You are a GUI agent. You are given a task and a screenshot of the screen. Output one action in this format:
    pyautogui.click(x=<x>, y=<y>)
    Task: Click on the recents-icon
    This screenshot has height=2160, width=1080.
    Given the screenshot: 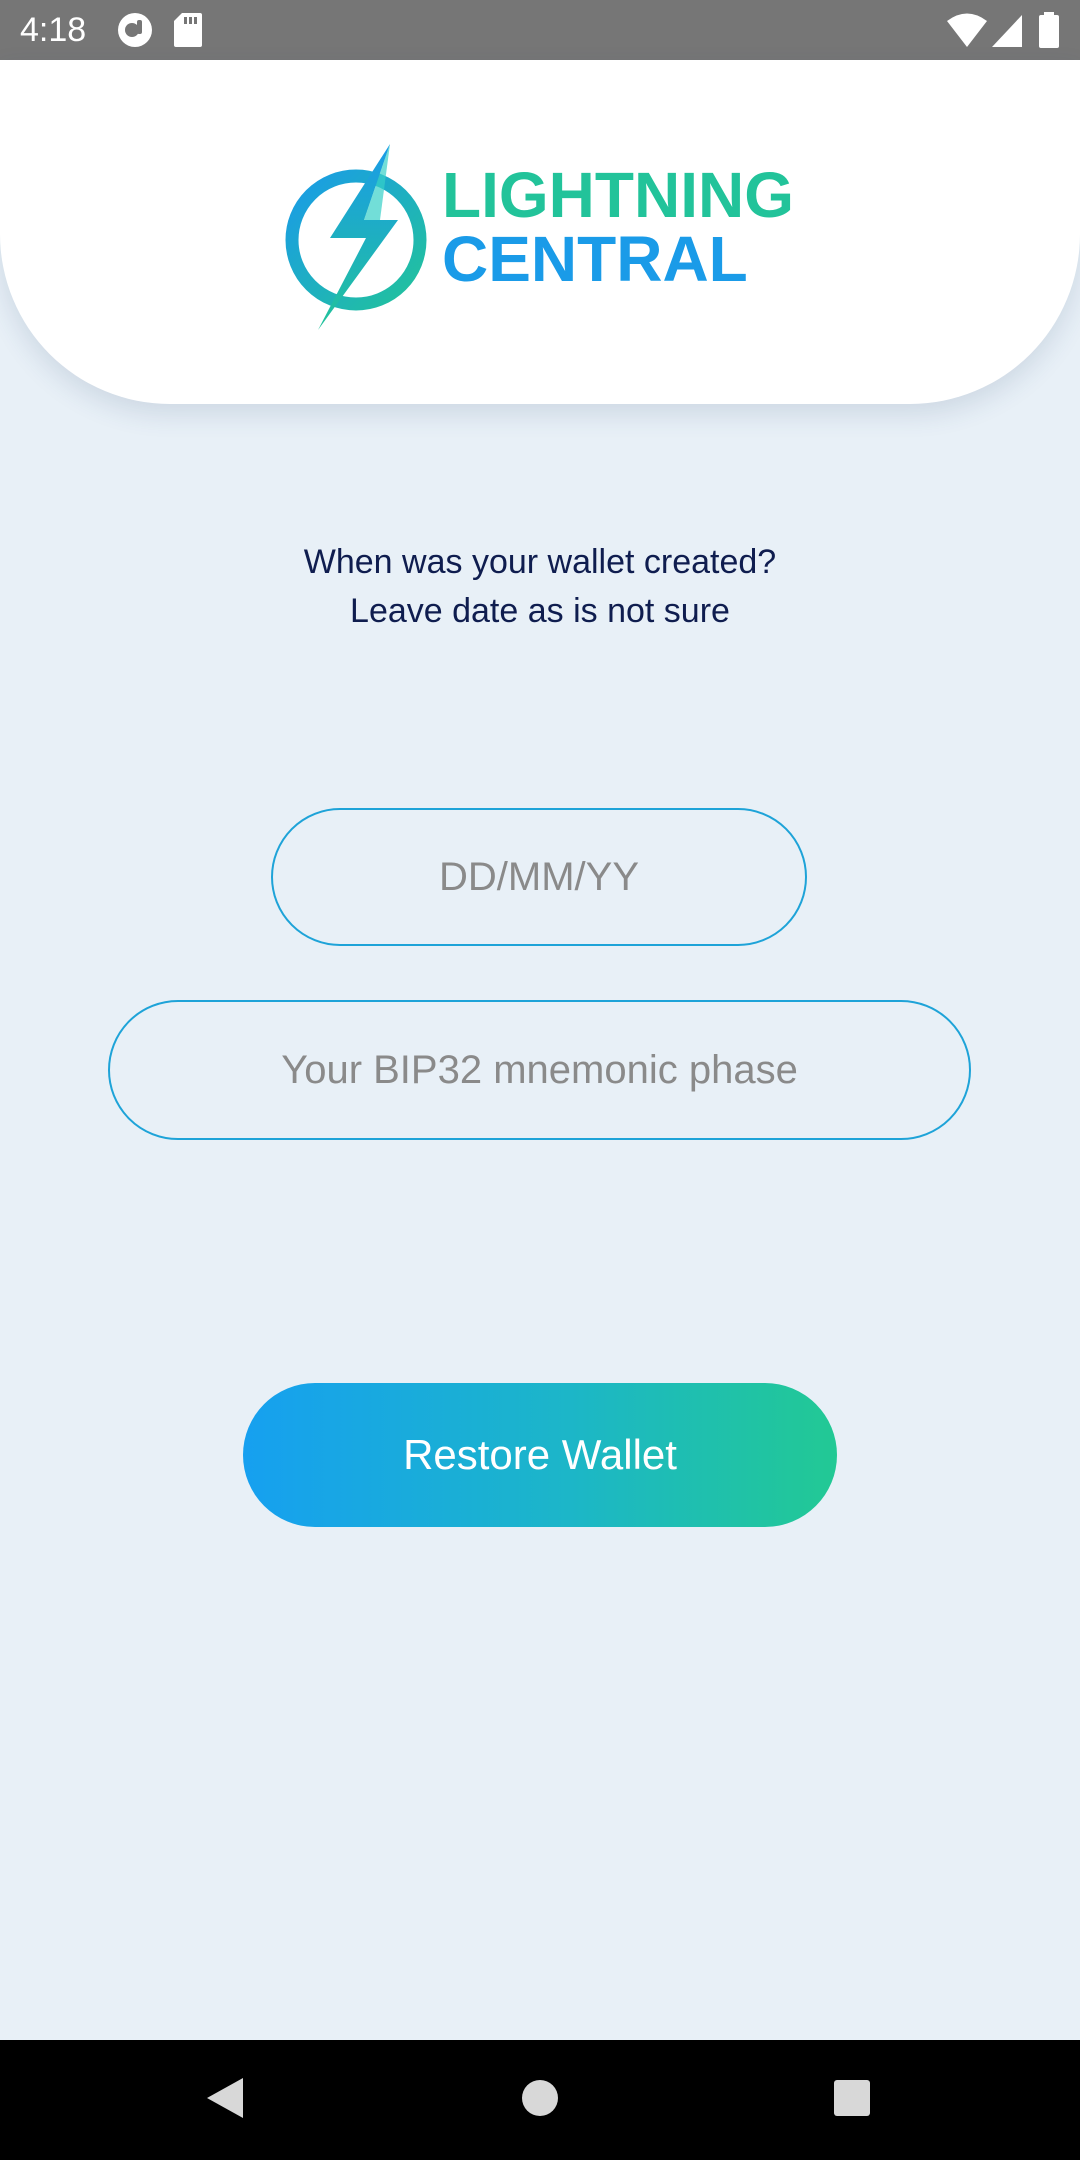 What is the action you would take?
    pyautogui.click(x=852, y=2100)
    